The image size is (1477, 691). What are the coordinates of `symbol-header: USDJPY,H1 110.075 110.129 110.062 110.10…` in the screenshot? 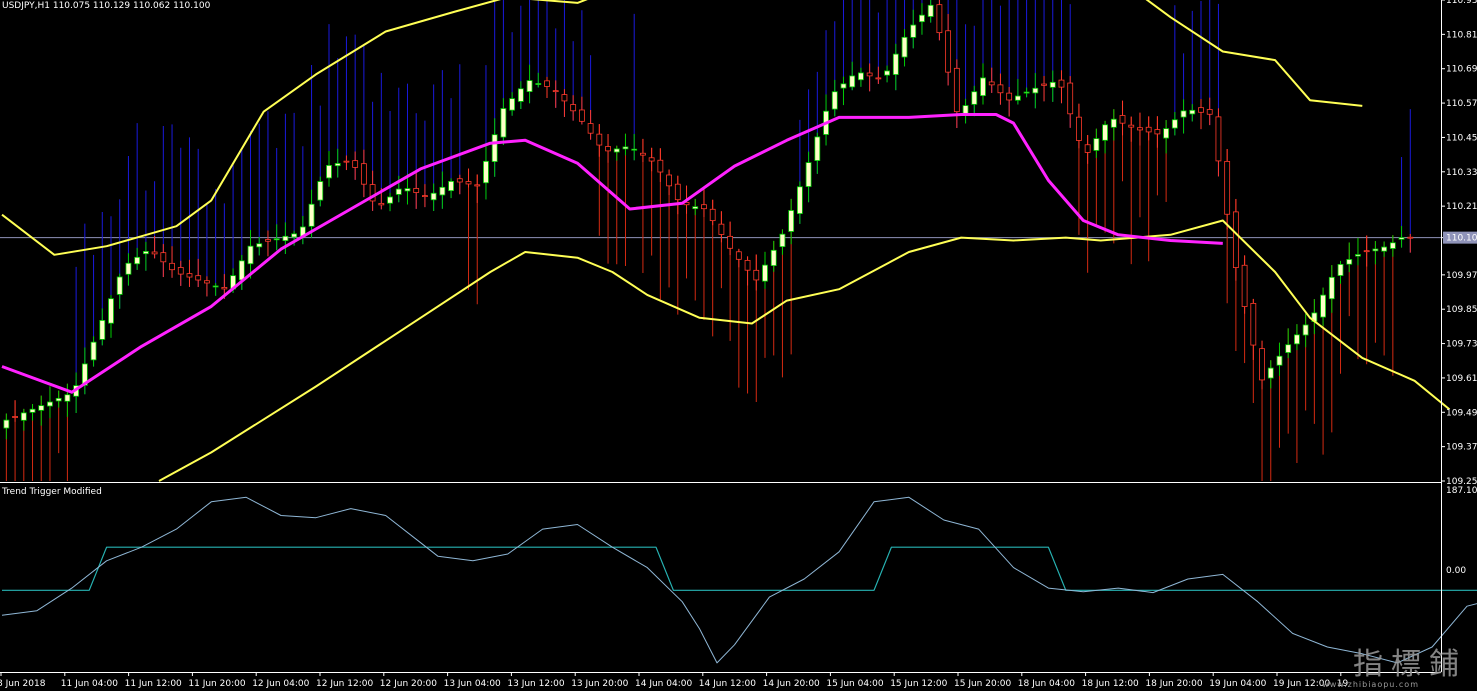 It's located at (106, 6).